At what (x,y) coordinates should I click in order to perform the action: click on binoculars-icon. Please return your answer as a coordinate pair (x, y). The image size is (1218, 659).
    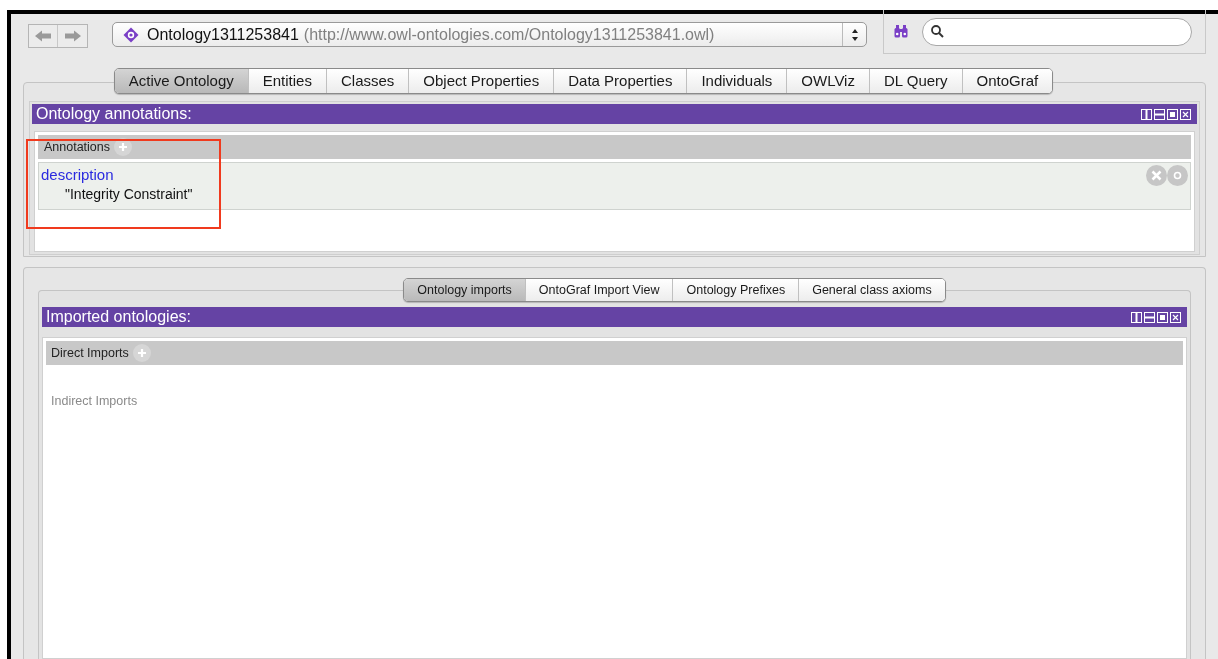
    Looking at the image, I should click on (901, 31).